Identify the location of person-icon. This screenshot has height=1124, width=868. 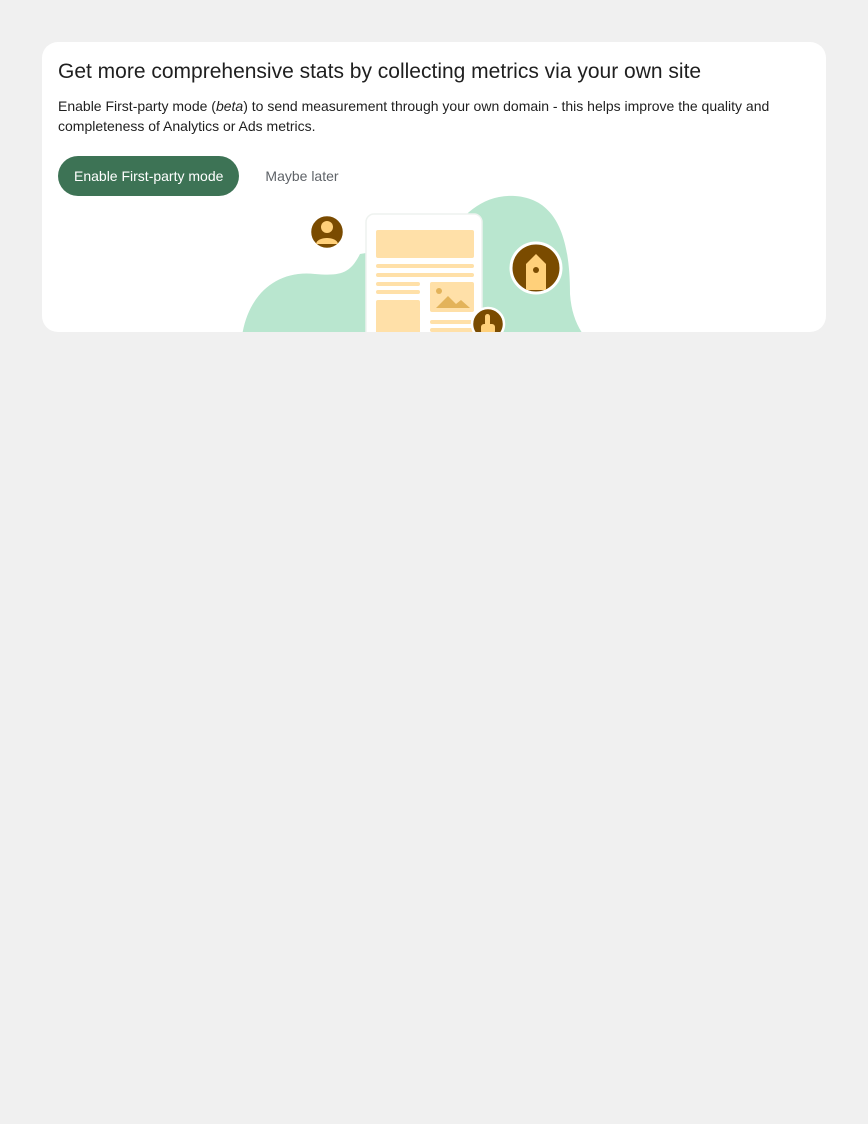
(327, 232).